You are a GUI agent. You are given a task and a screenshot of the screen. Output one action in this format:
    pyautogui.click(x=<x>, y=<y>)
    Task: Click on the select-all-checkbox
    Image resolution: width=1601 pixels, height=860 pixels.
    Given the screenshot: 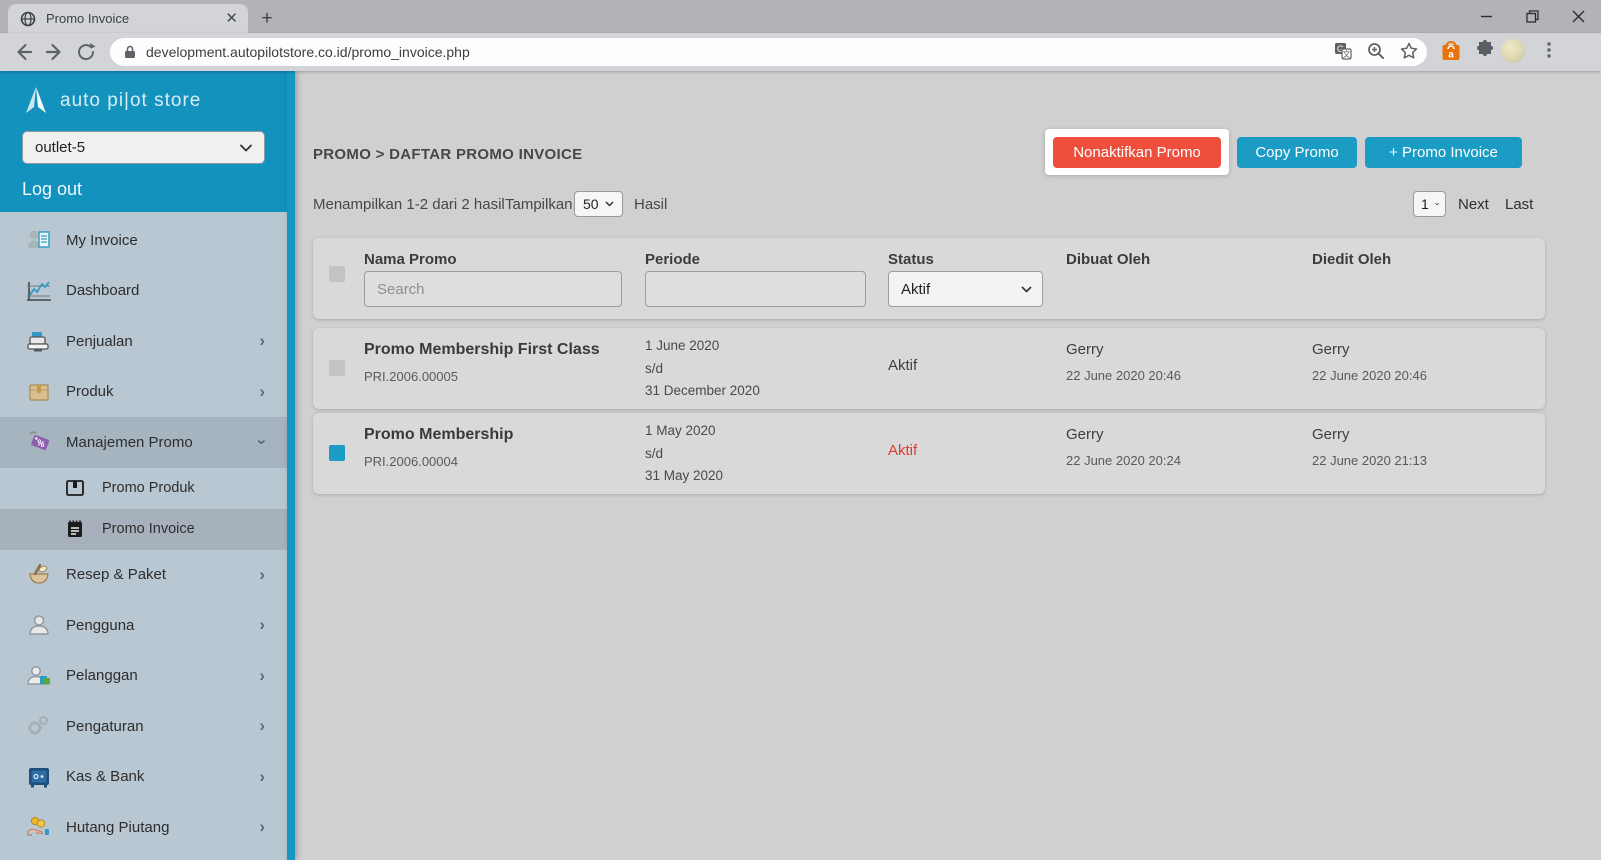 What is the action you would take?
    pyautogui.click(x=337, y=274)
    